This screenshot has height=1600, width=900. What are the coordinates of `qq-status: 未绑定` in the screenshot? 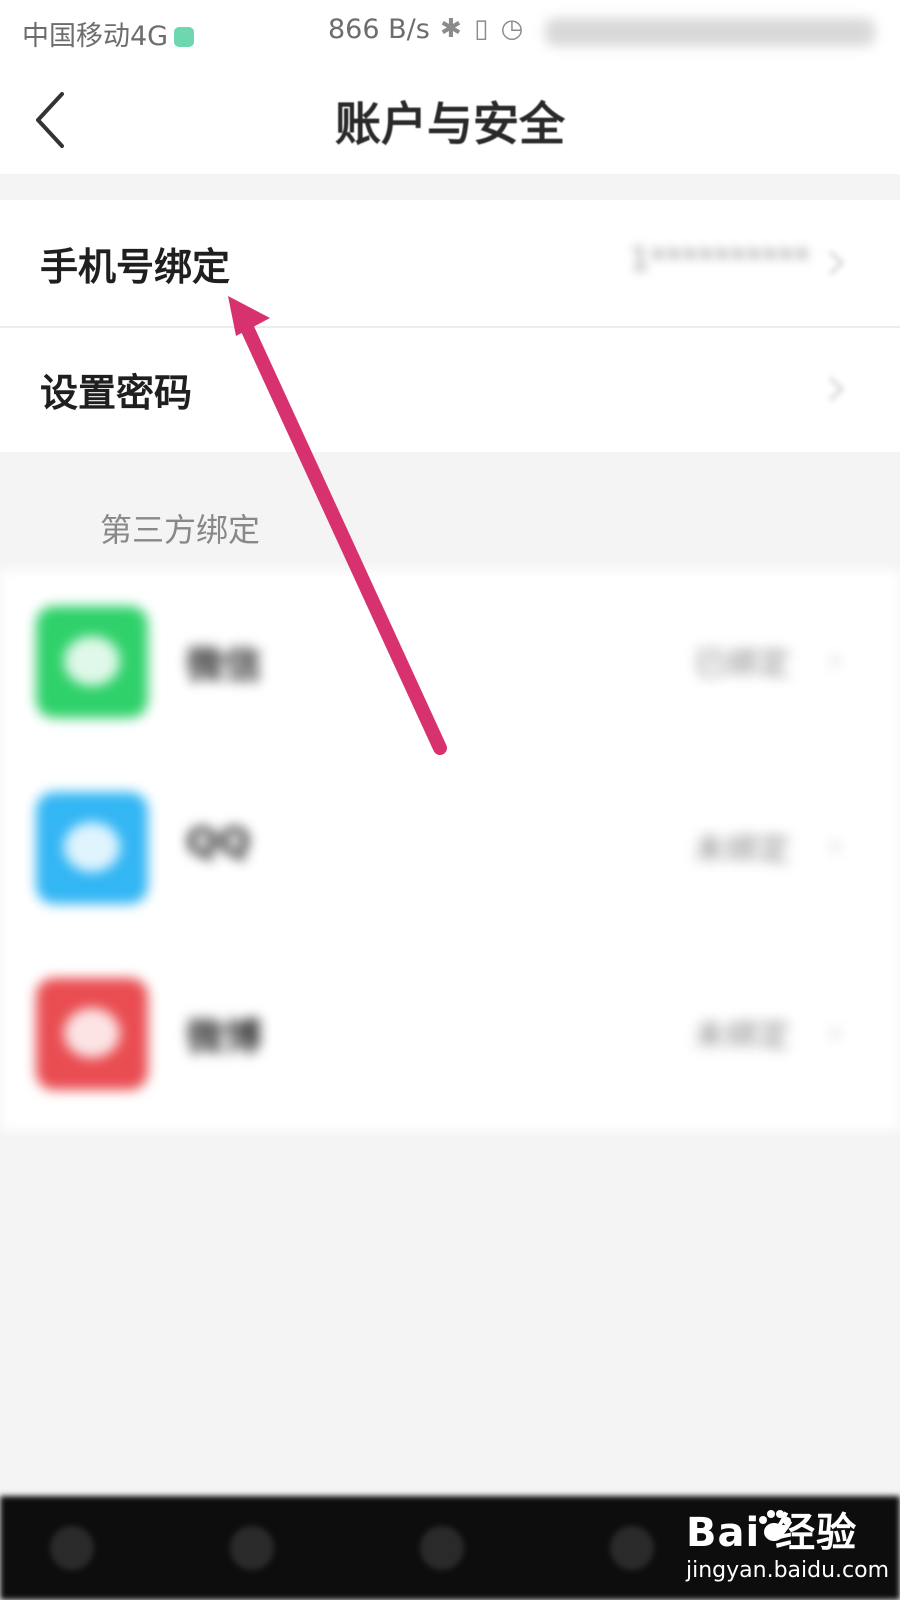 It's located at (741, 849).